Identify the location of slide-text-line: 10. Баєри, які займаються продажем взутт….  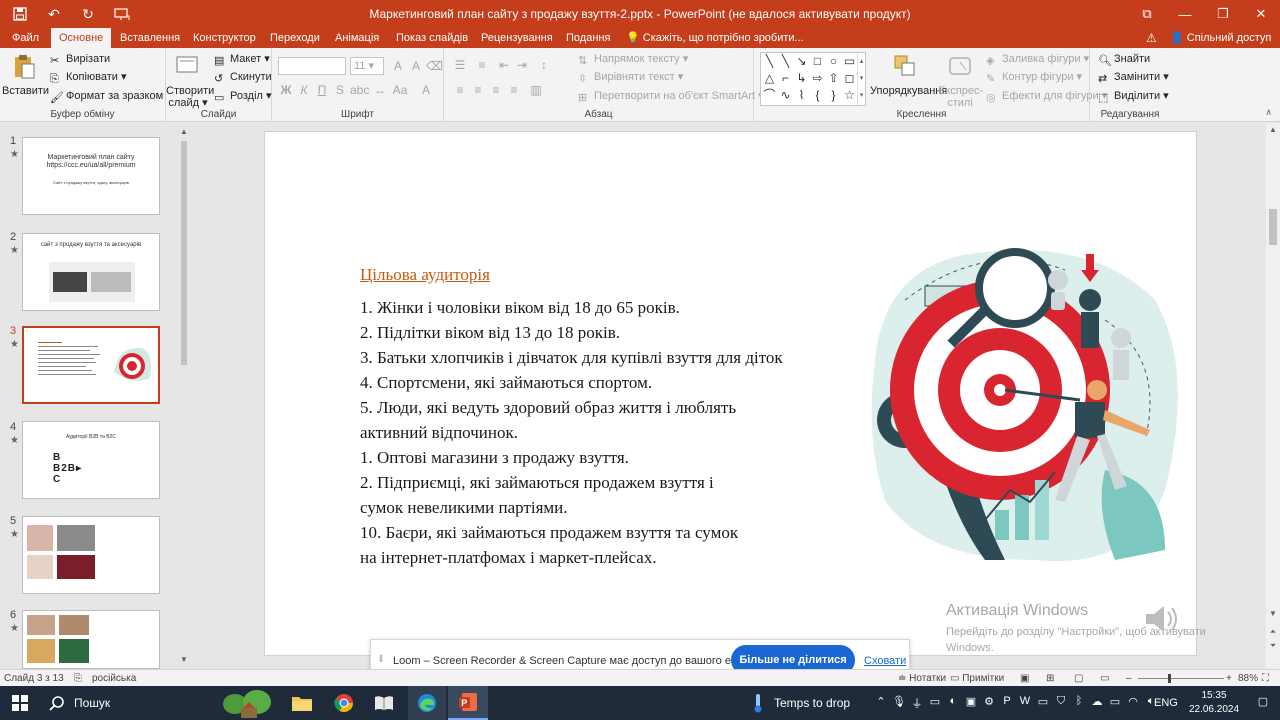
(549, 533).